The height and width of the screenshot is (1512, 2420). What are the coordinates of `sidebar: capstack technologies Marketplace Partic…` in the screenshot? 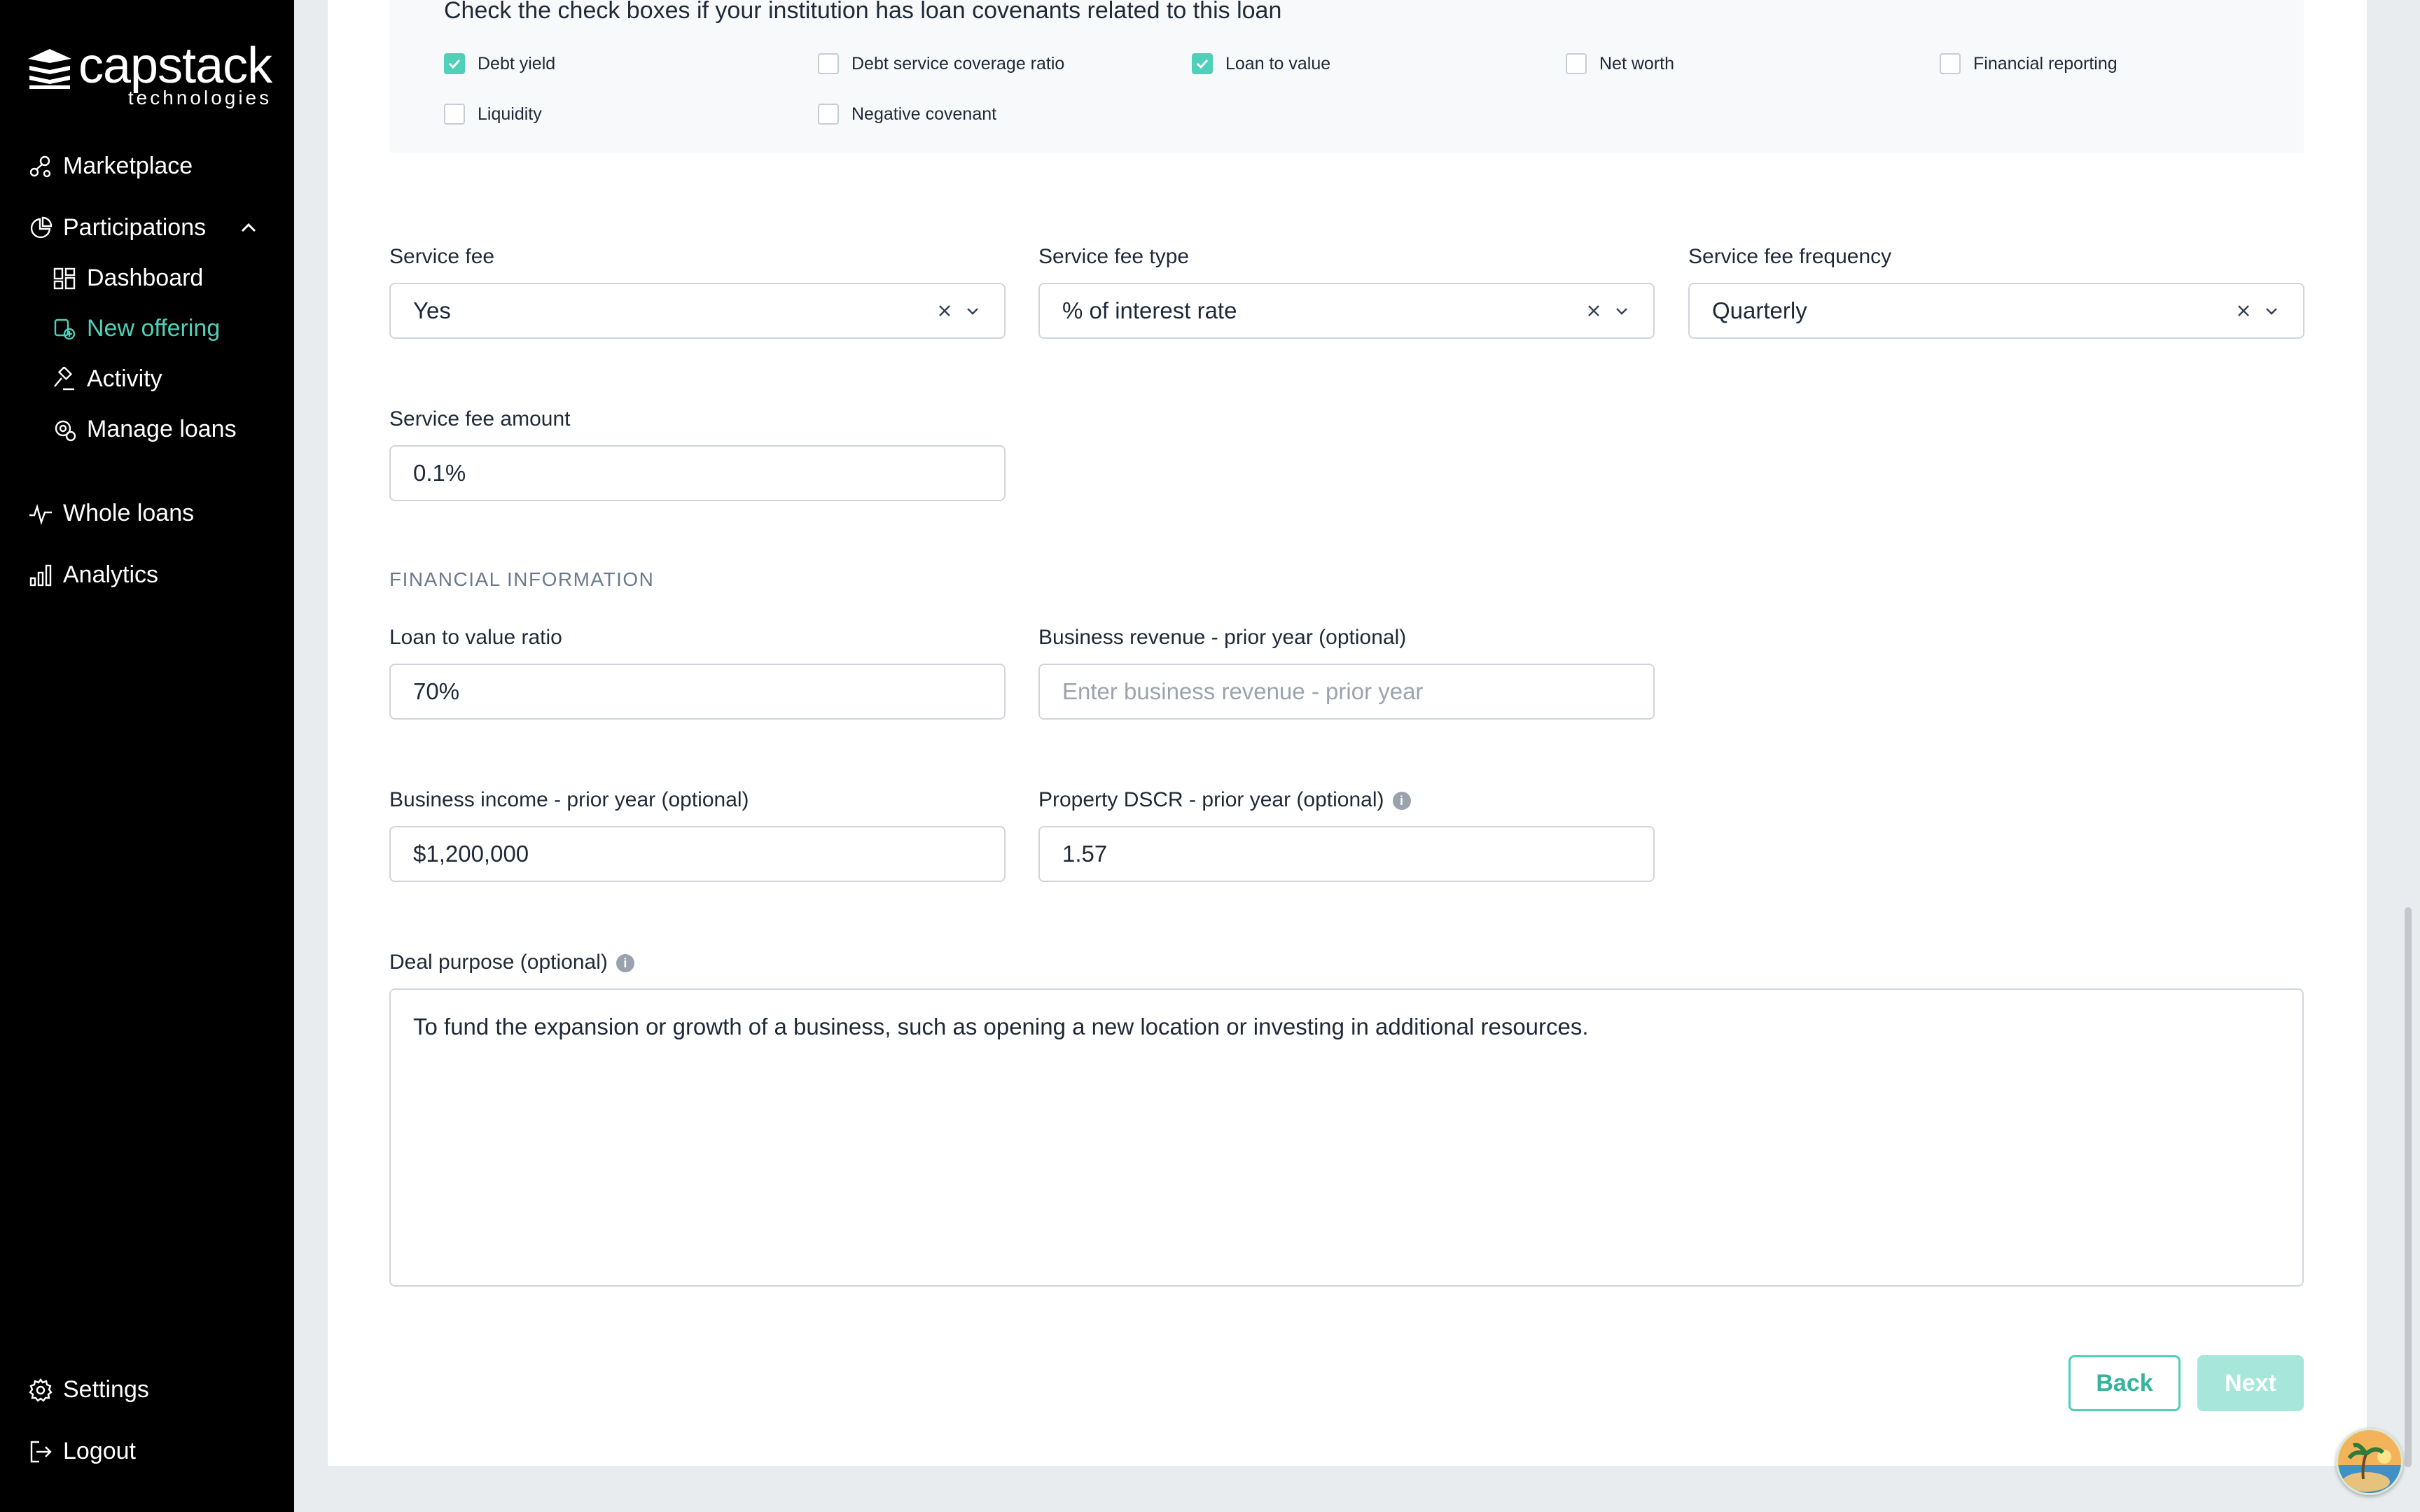 It's located at (147, 756).